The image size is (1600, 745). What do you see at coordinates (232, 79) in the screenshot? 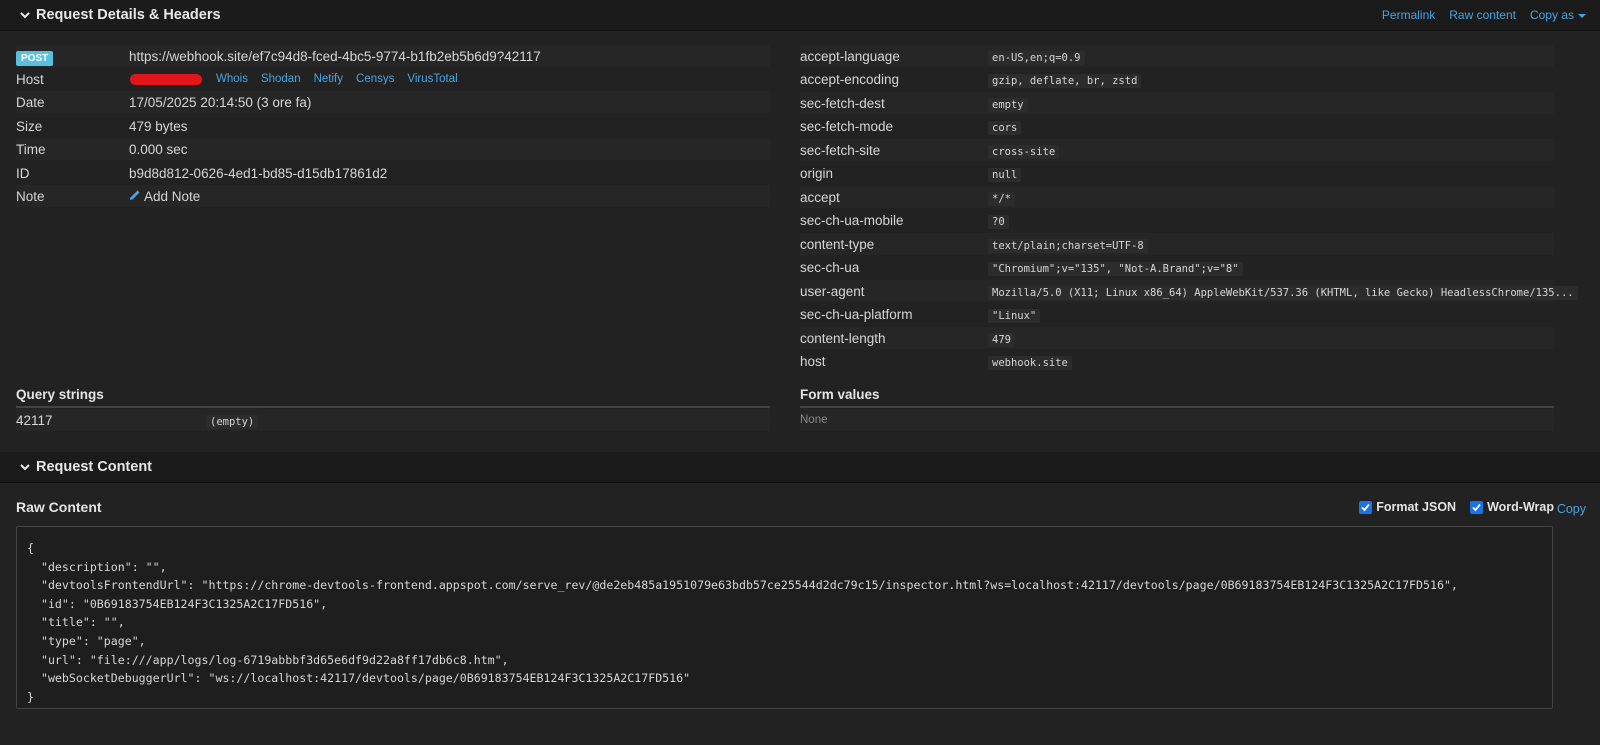
I see `host-tool-link-whois: Whois` at bounding box center [232, 79].